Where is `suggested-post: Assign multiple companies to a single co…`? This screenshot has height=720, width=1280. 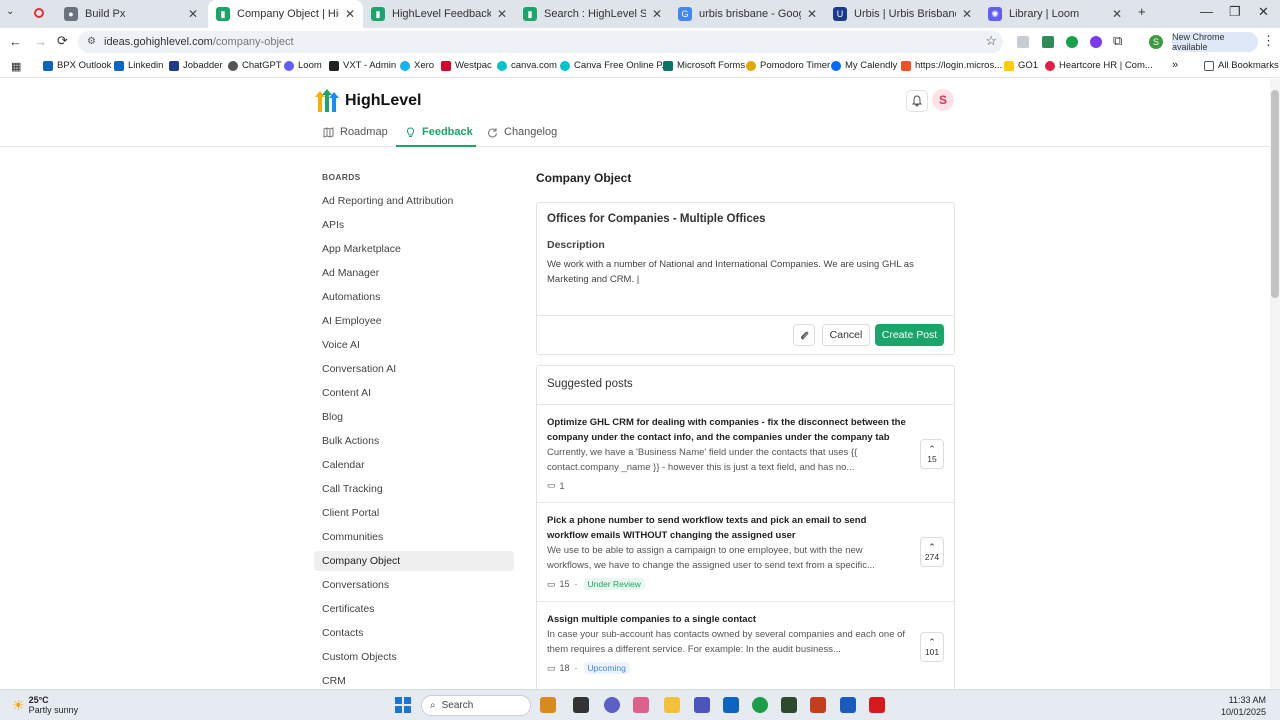 suggested-post: Assign multiple companies to a single co… is located at coordinates (745, 645).